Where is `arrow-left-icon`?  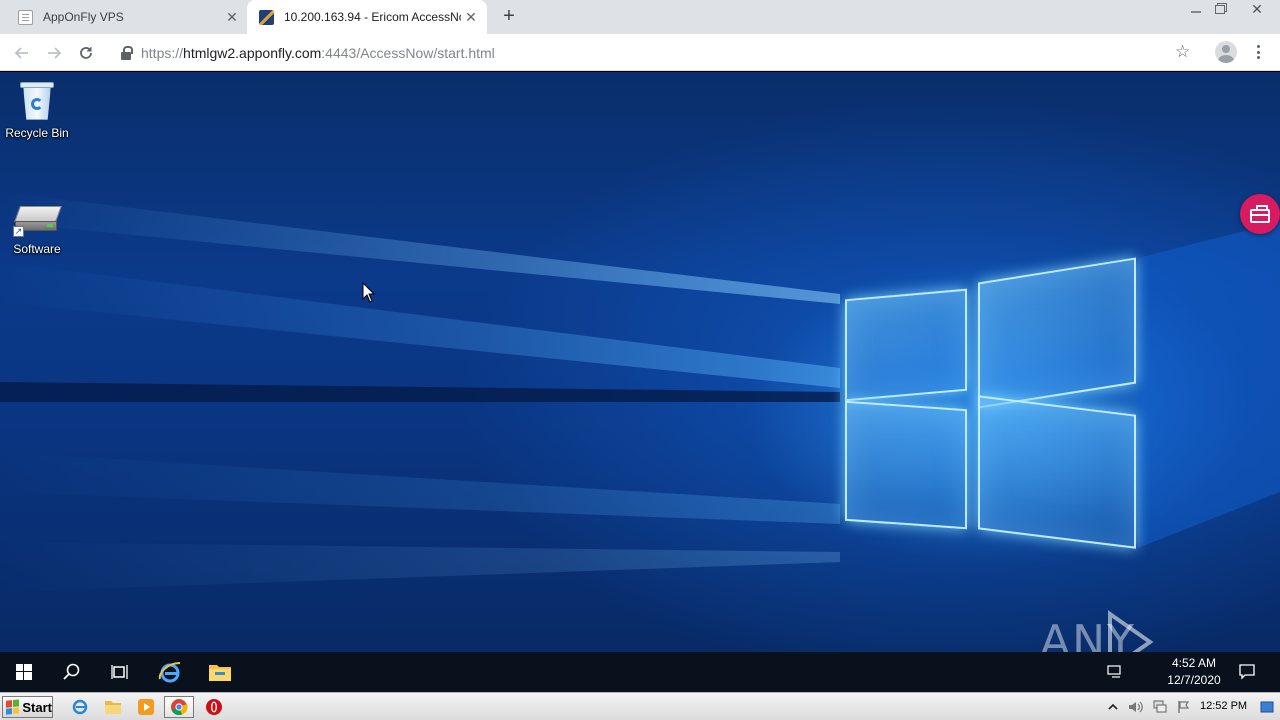 arrow-left-icon is located at coordinates (21, 53).